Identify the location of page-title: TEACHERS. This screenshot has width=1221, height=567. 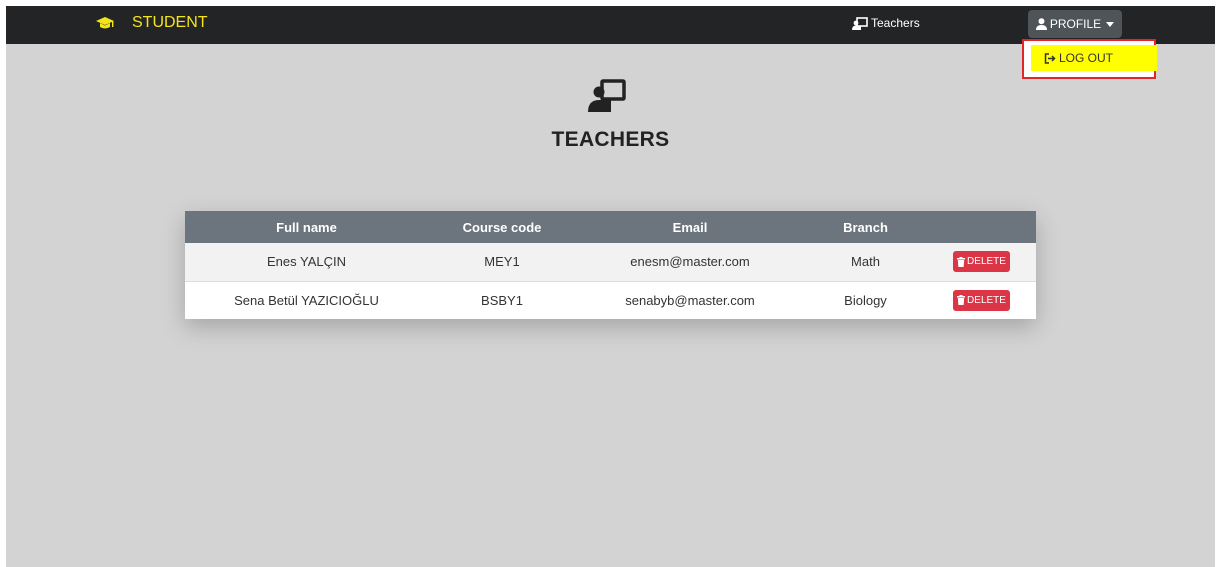
(610, 139).